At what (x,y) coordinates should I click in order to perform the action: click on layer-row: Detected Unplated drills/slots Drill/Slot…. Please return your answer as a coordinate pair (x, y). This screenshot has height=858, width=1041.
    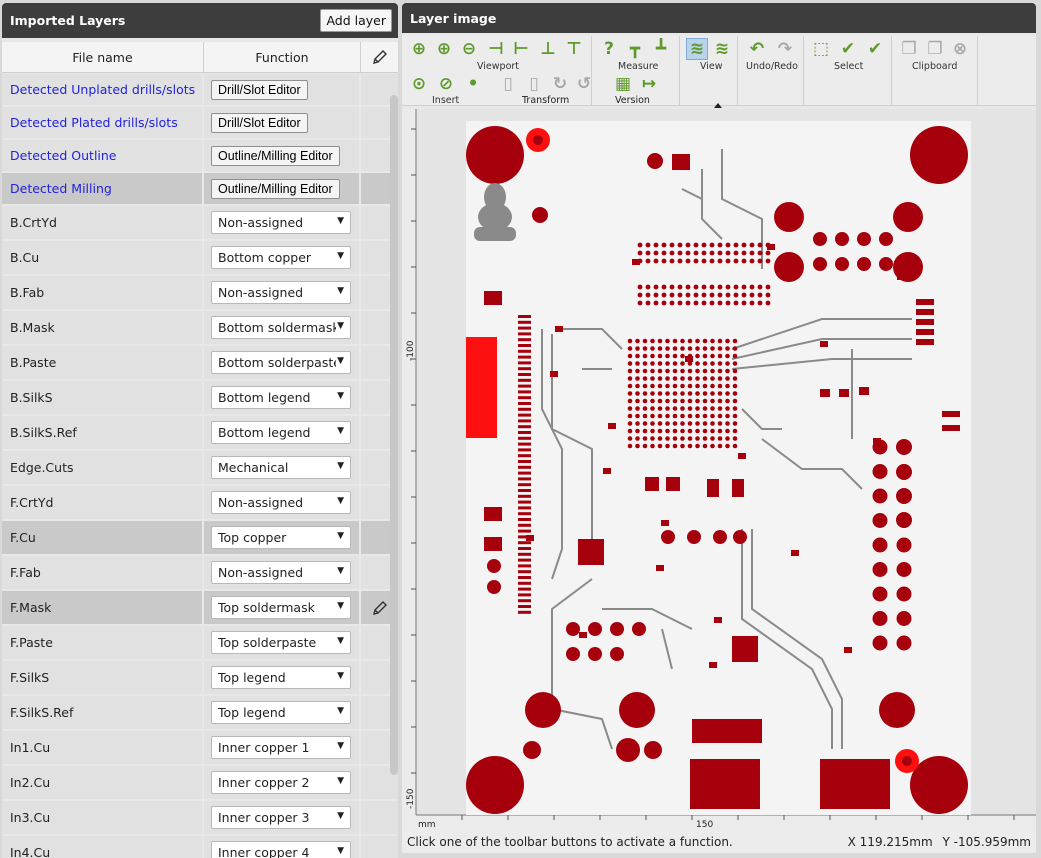
    Looking at the image, I should click on (200, 90).